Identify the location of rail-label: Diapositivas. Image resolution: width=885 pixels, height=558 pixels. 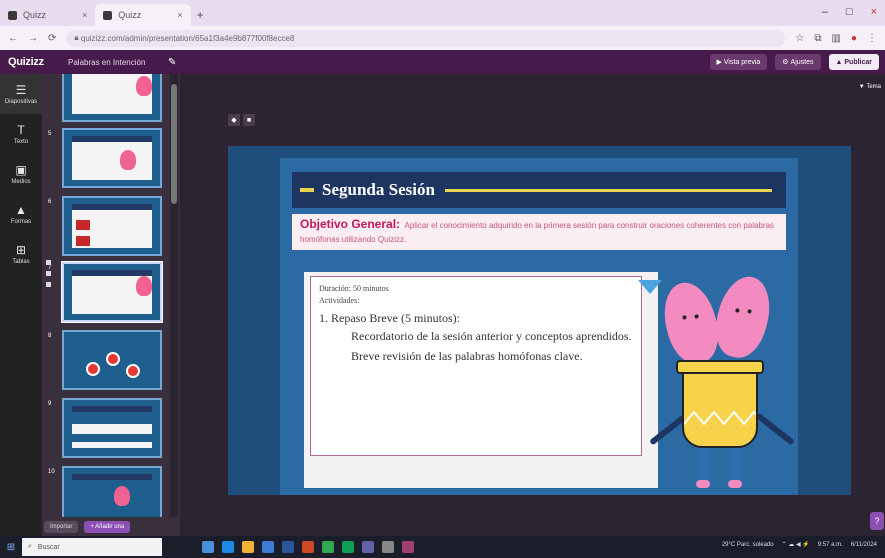
(21, 102).